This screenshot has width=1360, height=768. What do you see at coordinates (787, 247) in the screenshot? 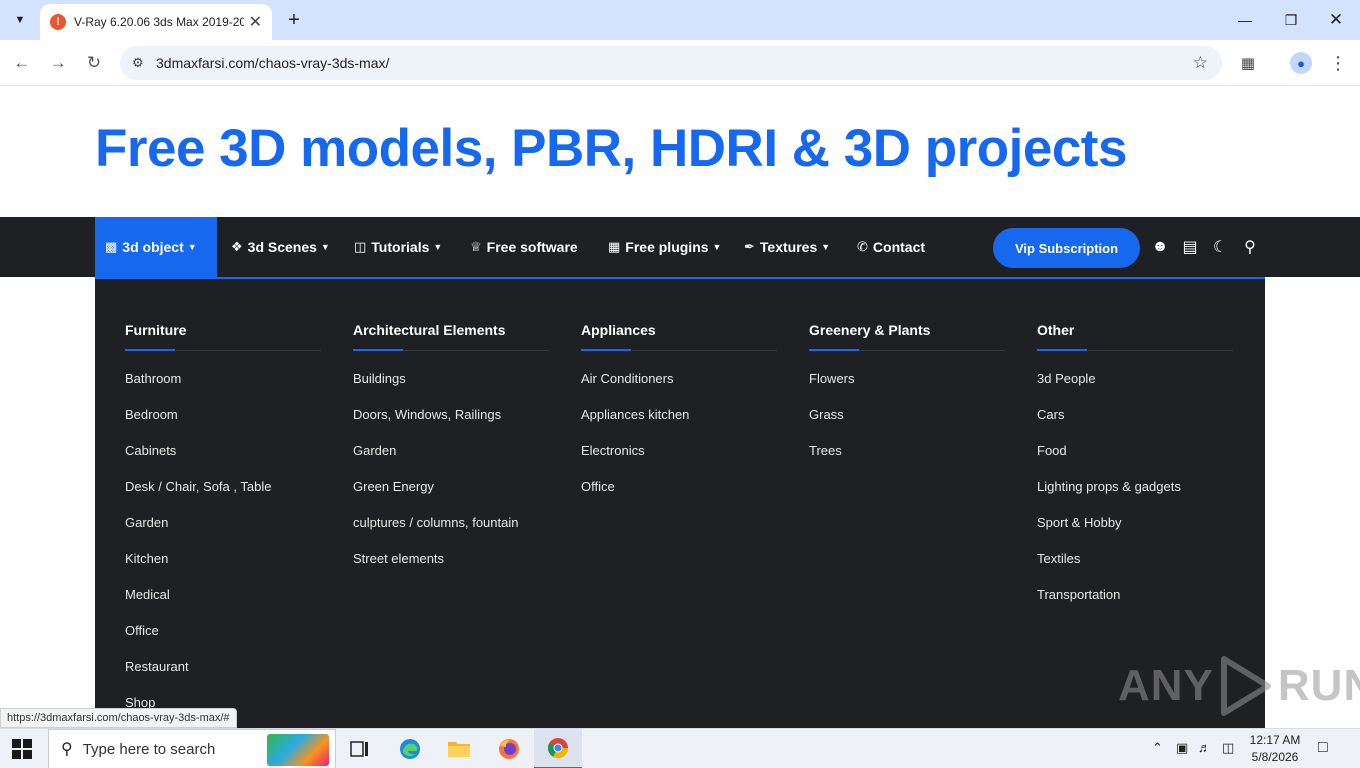
I see `nav-item-textures: ✒ Textures ▼` at bounding box center [787, 247].